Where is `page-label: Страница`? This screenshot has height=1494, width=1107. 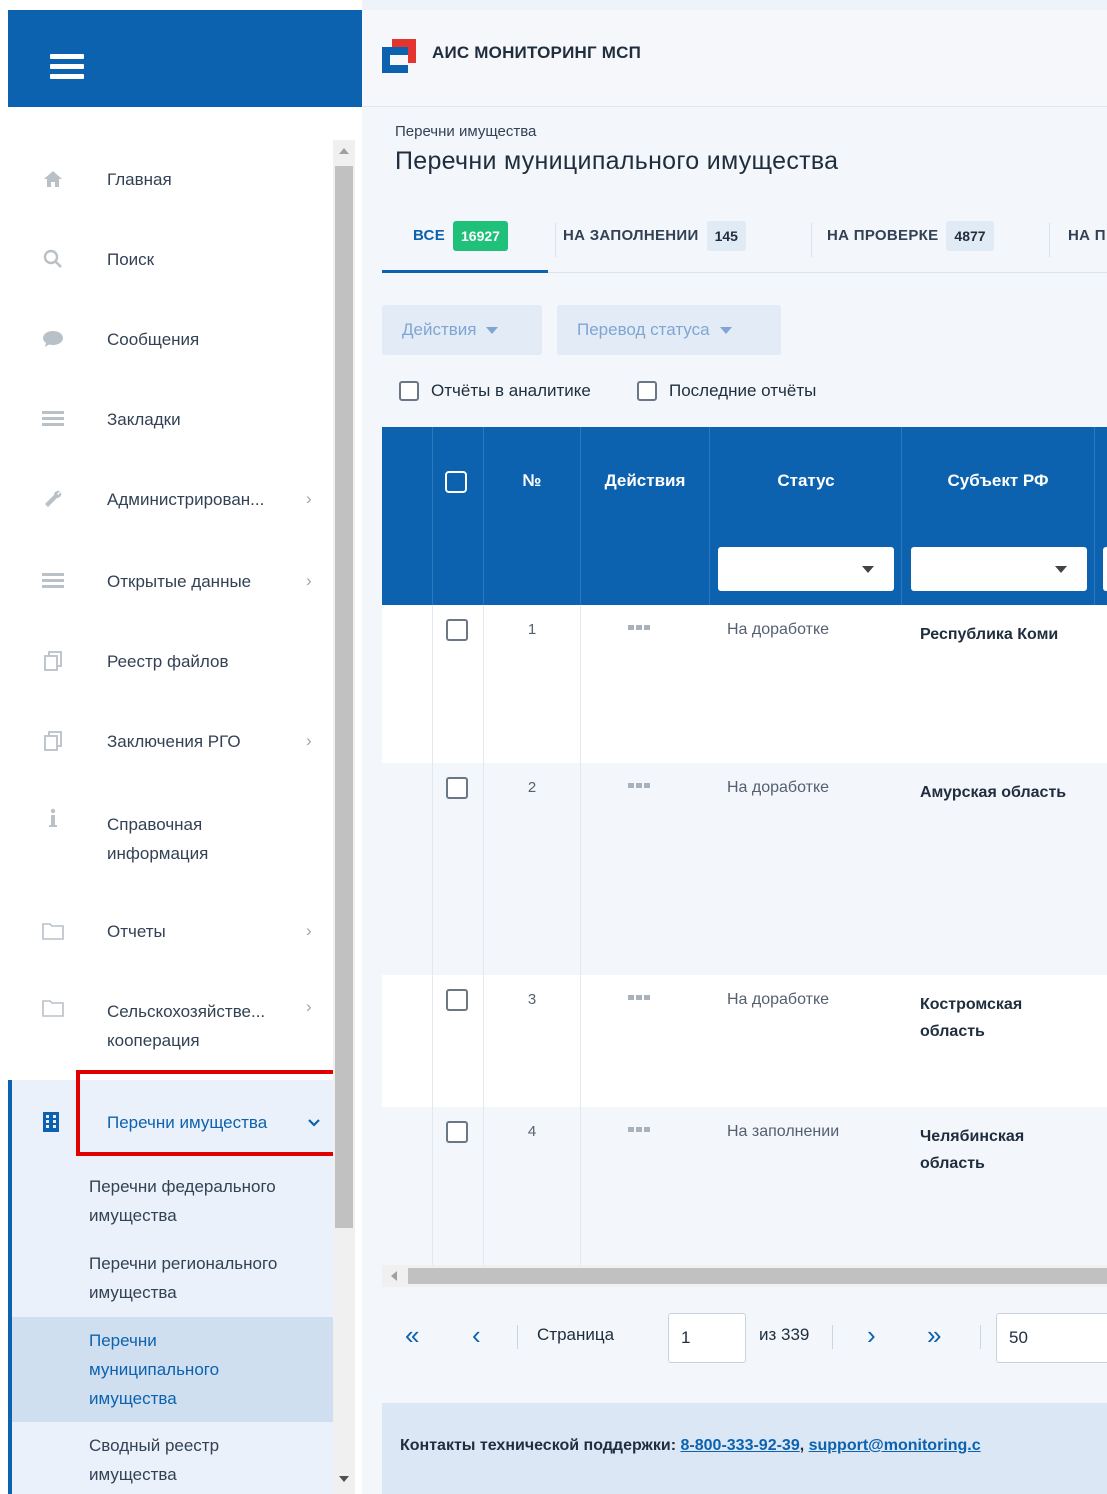
page-label: Страница is located at coordinates (576, 1334).